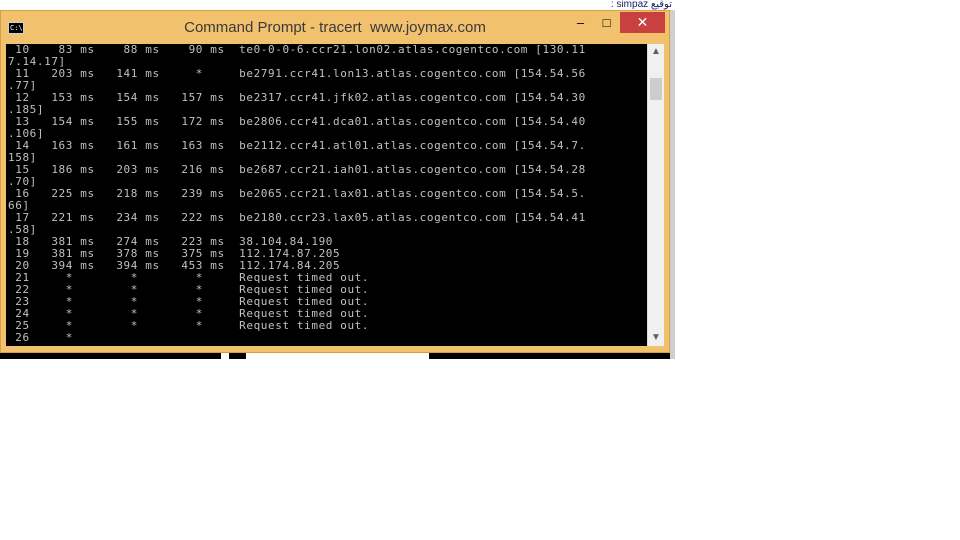 Image resolution: width=960 pixels, height=540 pixels. Describe the element at coordinates (656, 89) in the screenshot. I see `scroll-thumb` at that location.